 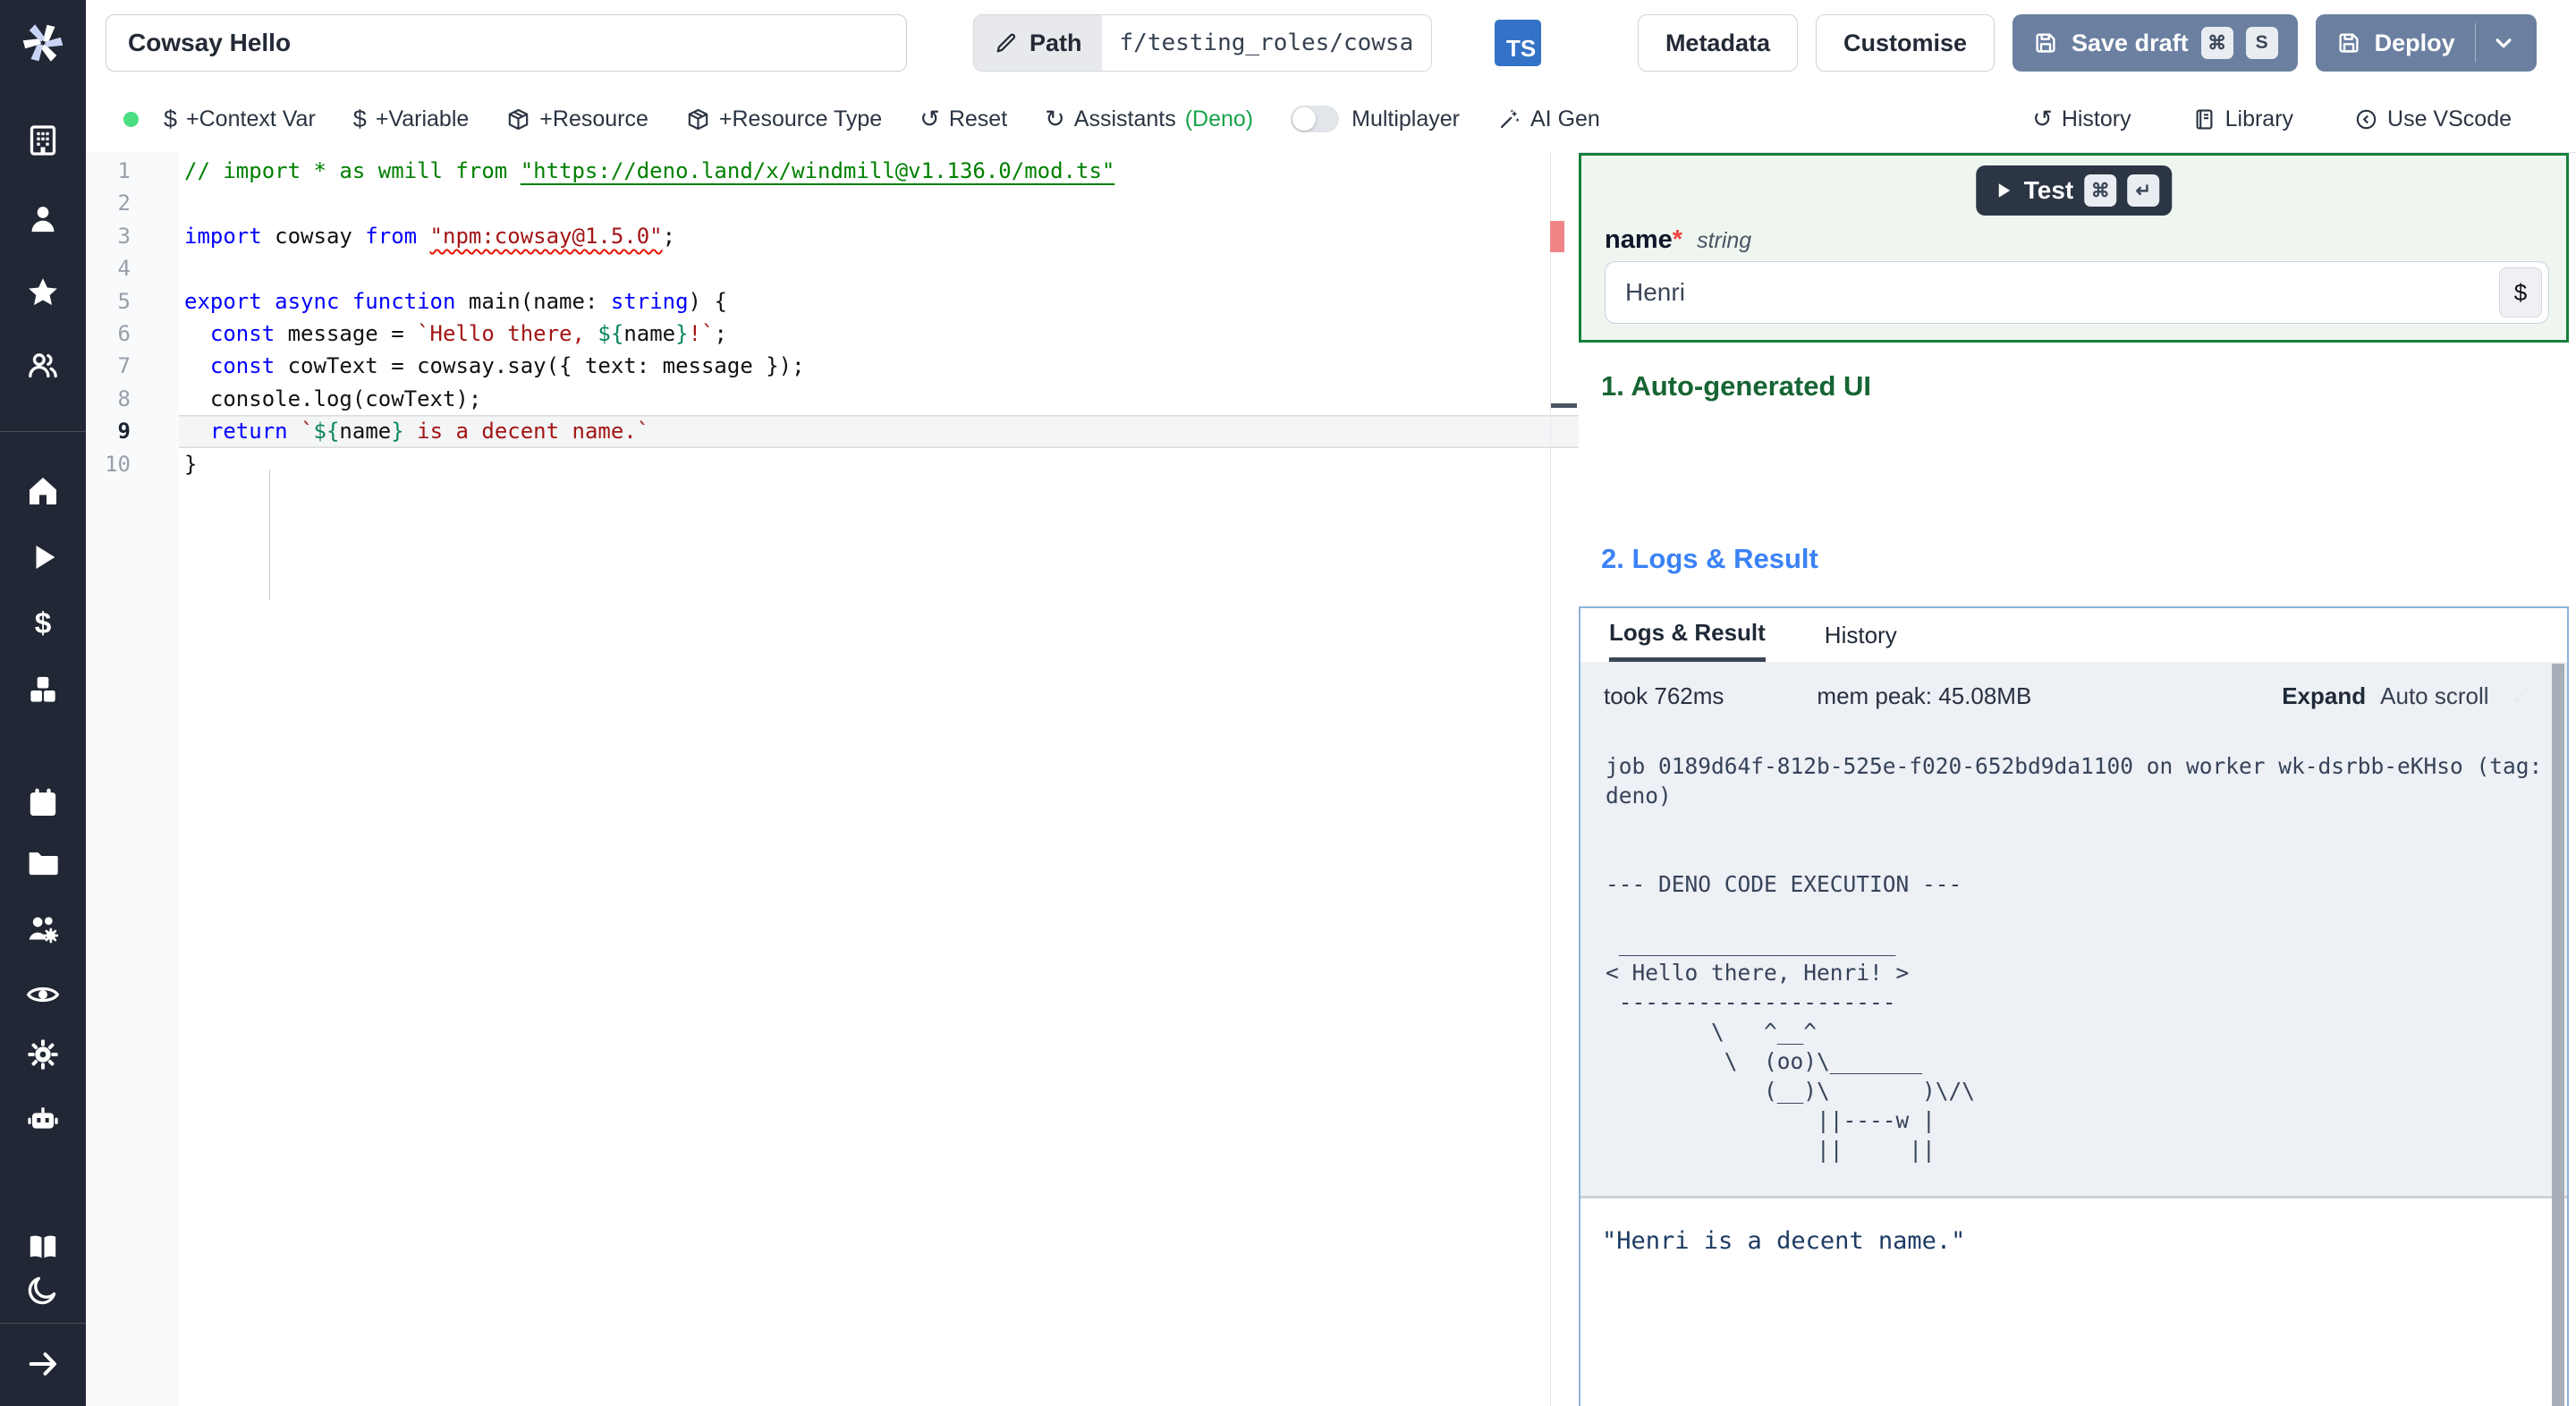 What do you see at coordinates (1905, 43) in the screenshot?
I see `customise-button: Customise` at bounding box center [1905, 43].